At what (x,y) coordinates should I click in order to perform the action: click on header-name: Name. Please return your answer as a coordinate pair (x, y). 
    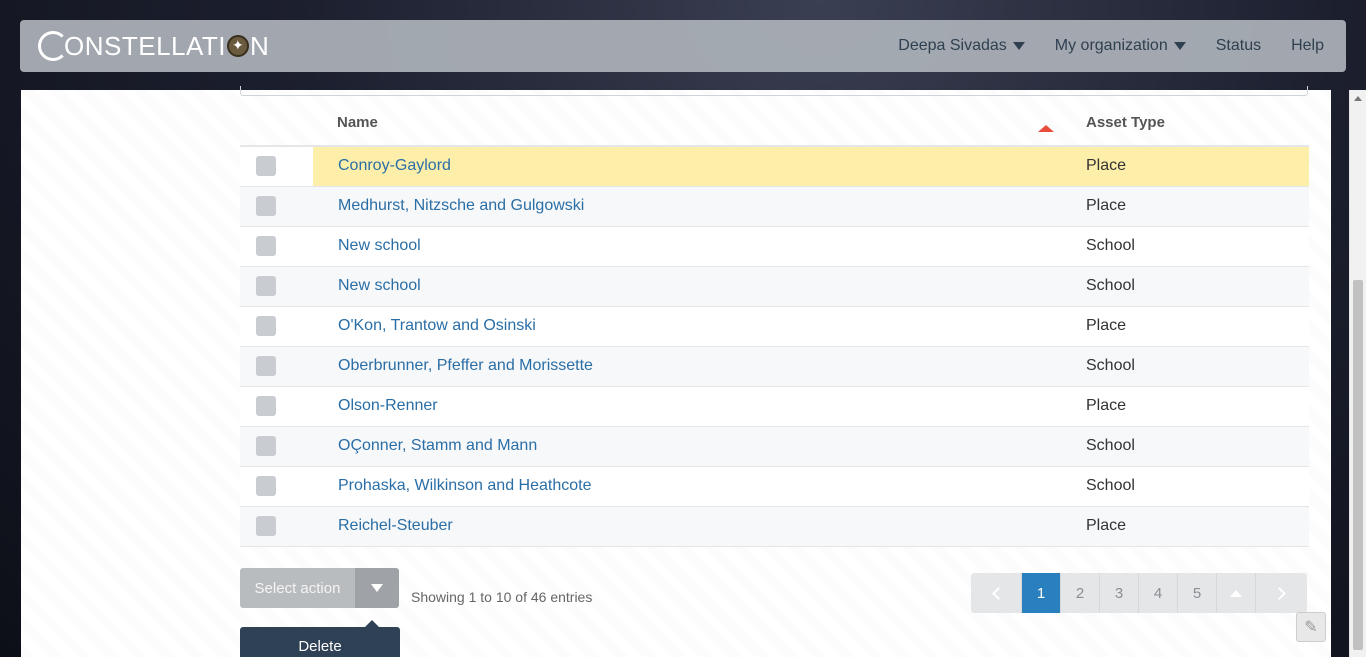
    Looking at the image, I should click on (693, 123).